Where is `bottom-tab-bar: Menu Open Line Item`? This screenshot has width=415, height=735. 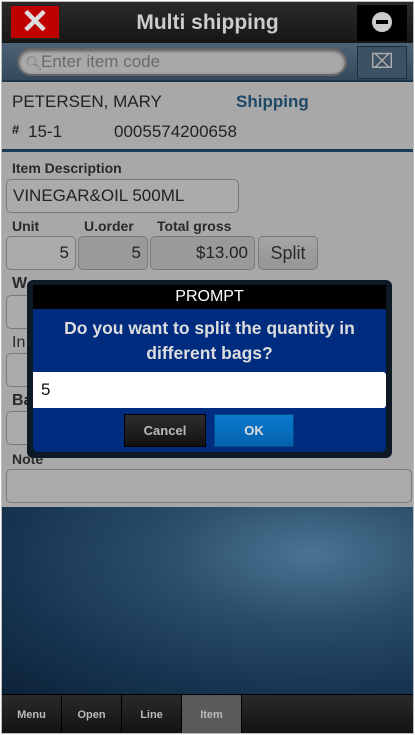 bottom-tab-bar: Menu Open Line Item is located at coordinates (207, 713).